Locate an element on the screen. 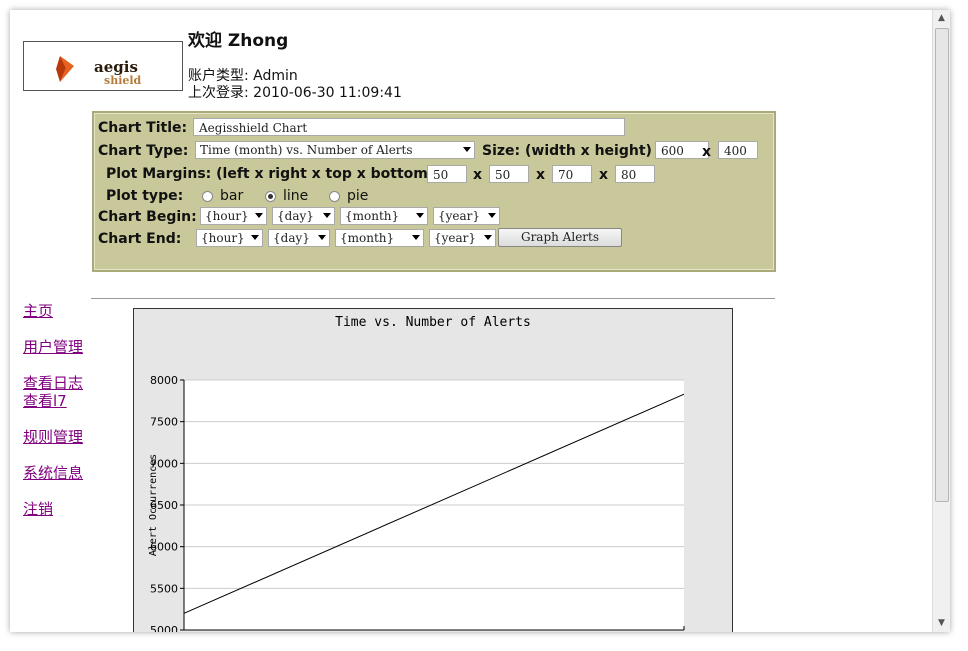 The image size is (968, 651). chart-end-label: Chart End: is located at coordinates (140, 239).